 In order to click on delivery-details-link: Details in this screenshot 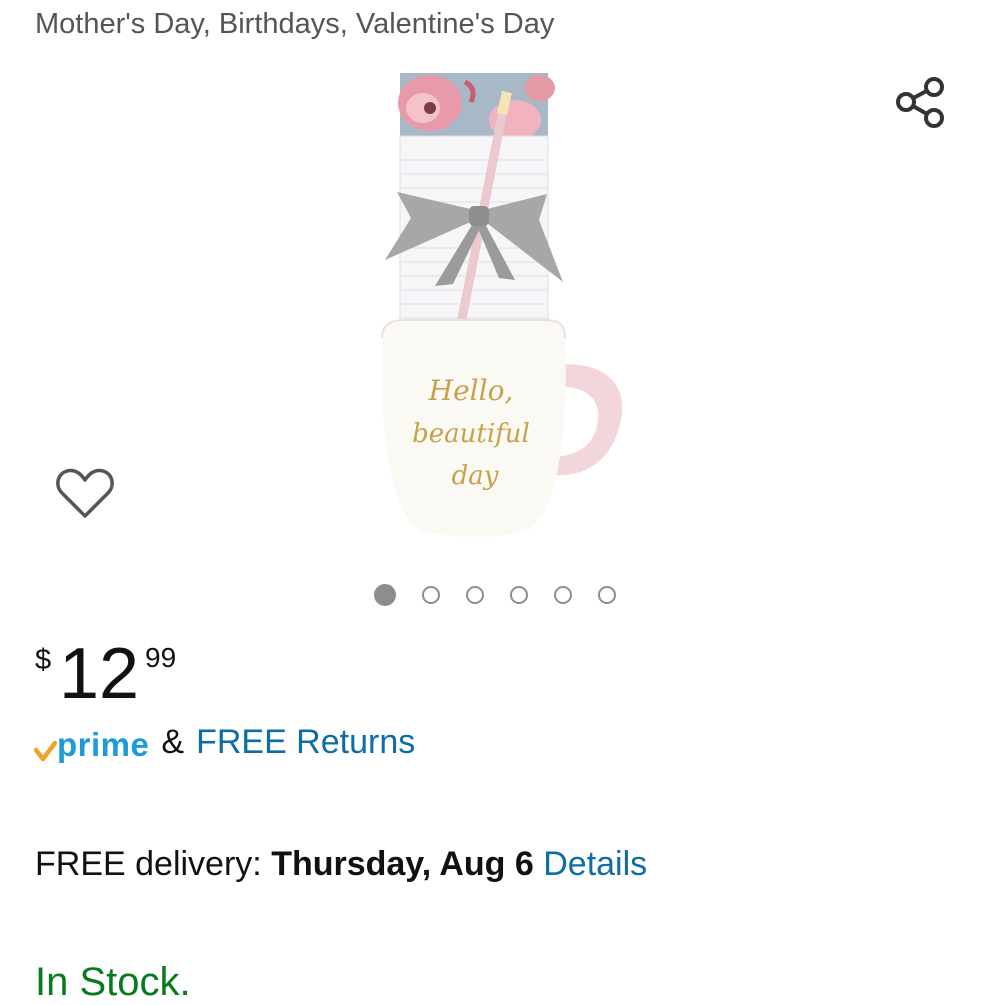, I will do `click(595, 864)`.